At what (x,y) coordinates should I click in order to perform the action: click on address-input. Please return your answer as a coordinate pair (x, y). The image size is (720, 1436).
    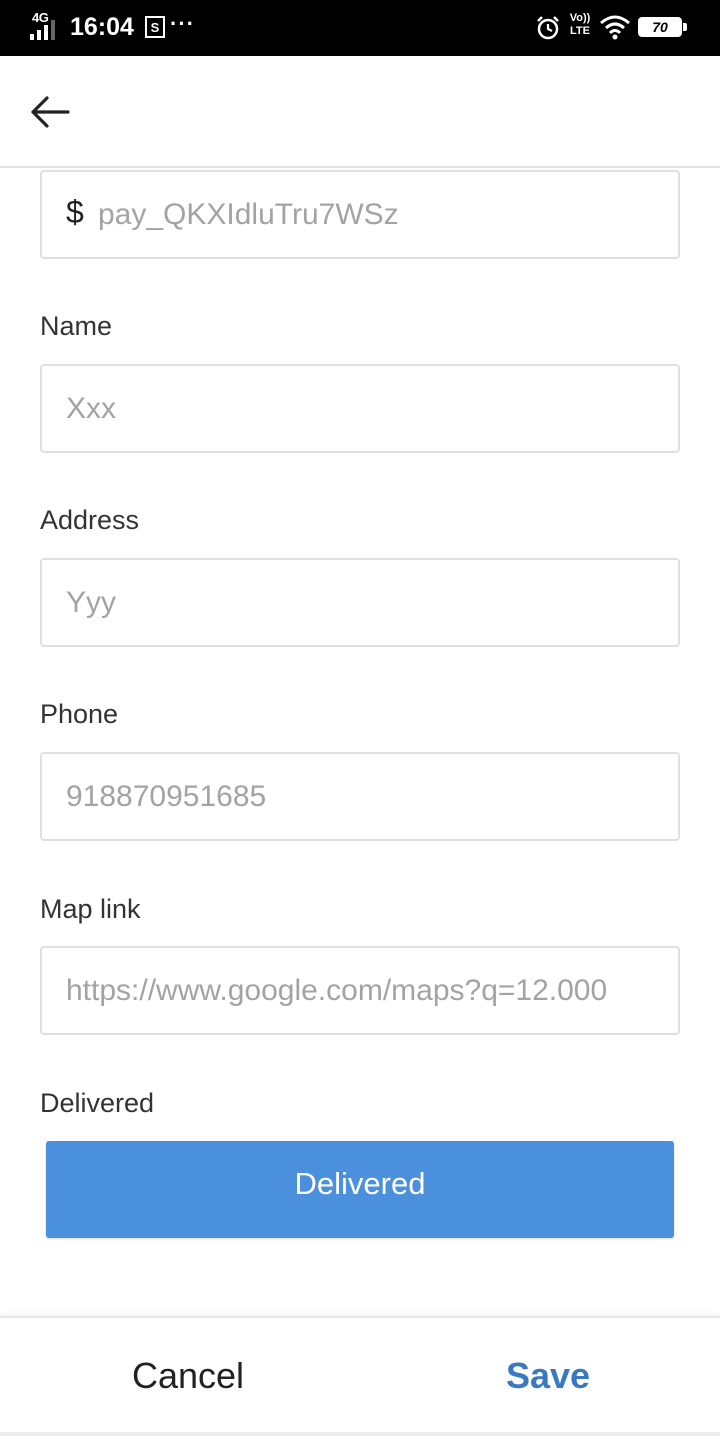
    Looking at the image, I should click on (361, 602).